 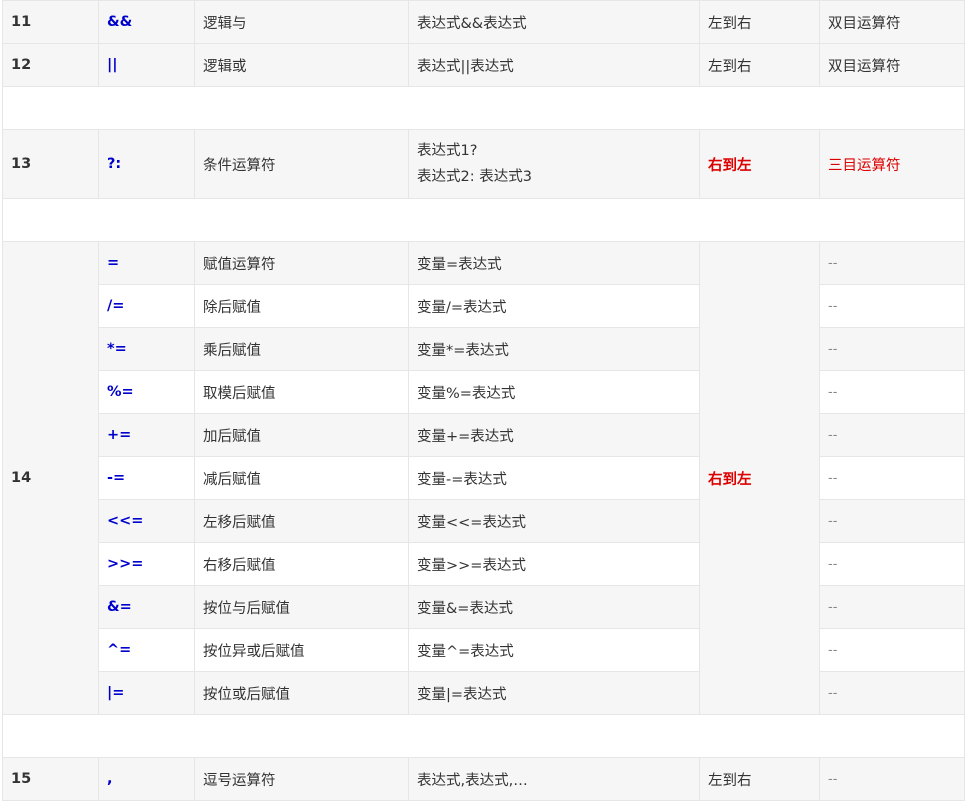 What do you see at coordinates (50, 164) in the screenshot?
I see `precedence-cell: 13` at bounding box center [50, 164].